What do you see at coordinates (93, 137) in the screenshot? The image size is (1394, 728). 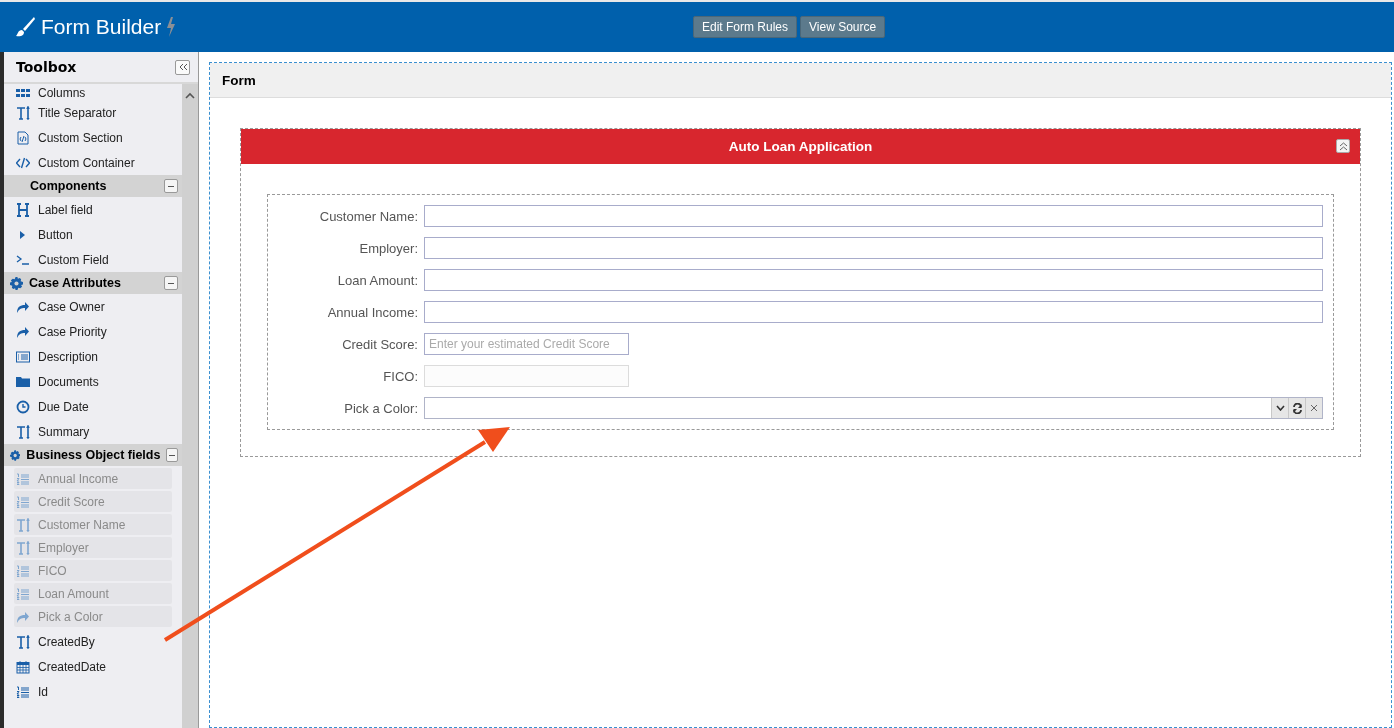 I see `toolbox-item: Custom Section` at bounding box center [93, 137].